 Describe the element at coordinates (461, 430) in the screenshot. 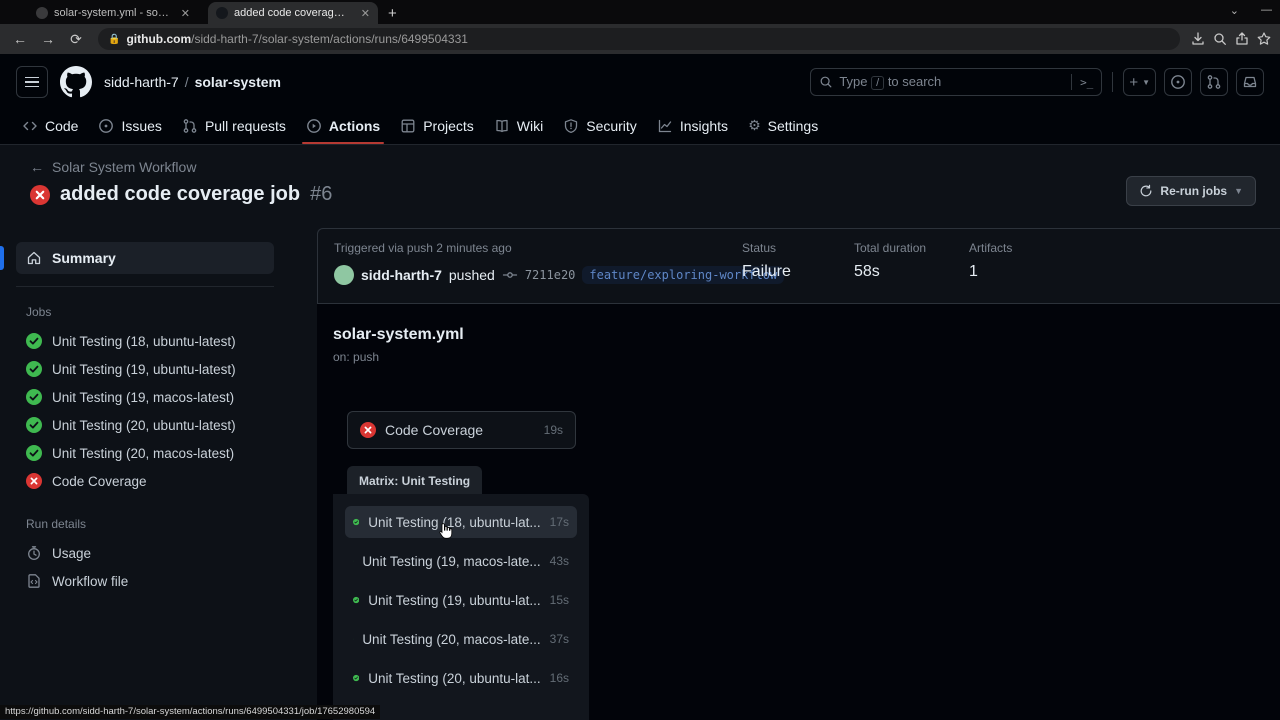

I see `job-node-code-coverage: Code Coverage 19s` at that location.